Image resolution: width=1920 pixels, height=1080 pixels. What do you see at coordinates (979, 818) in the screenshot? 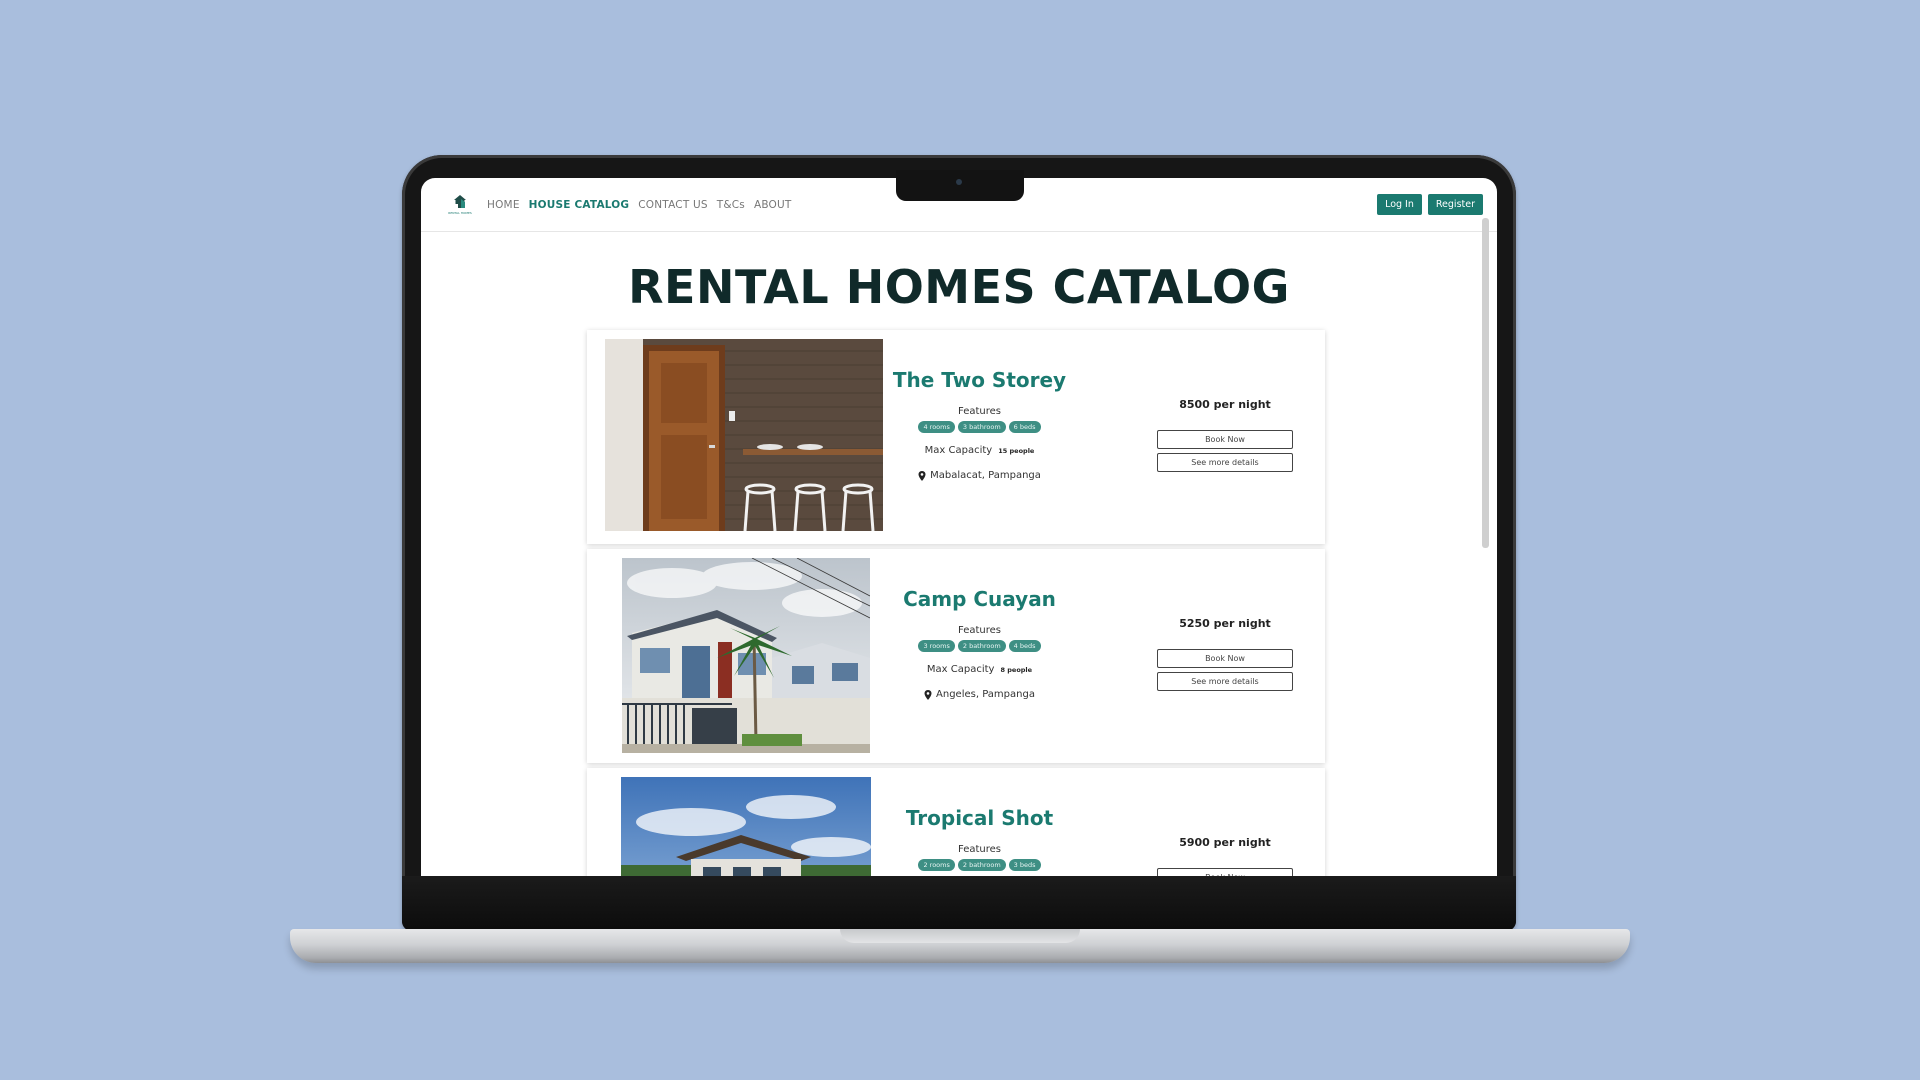
I see `listing-title: Tropical Shot` at bounding box center [979, 818].